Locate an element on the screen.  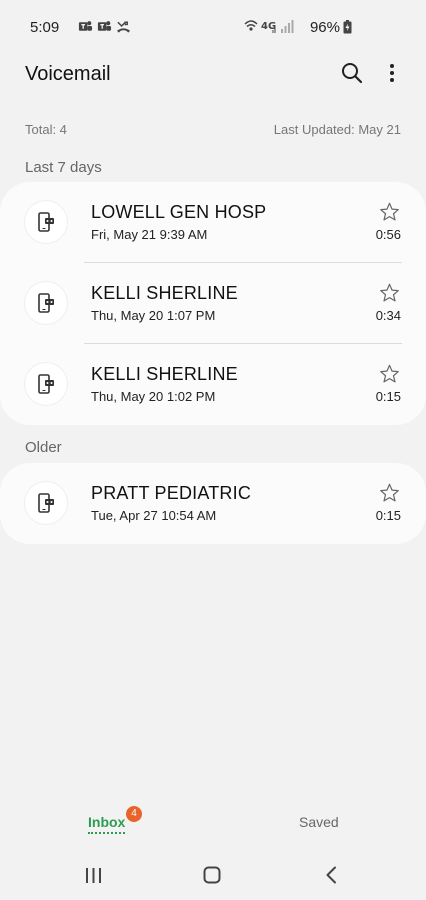
inbox-count-badge: 4 is located at coordinates (134, 814).